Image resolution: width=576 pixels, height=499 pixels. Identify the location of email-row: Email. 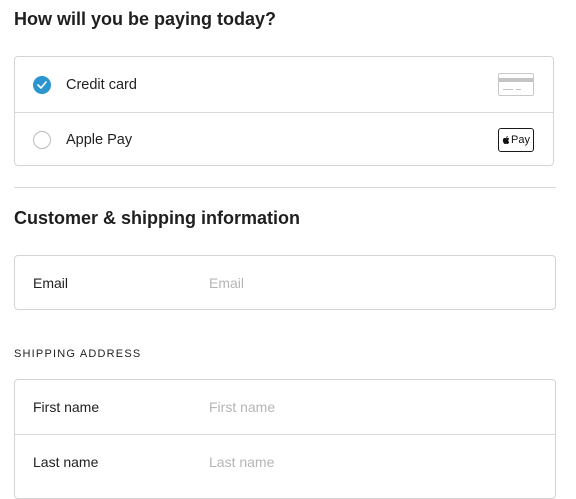
(285, 283).